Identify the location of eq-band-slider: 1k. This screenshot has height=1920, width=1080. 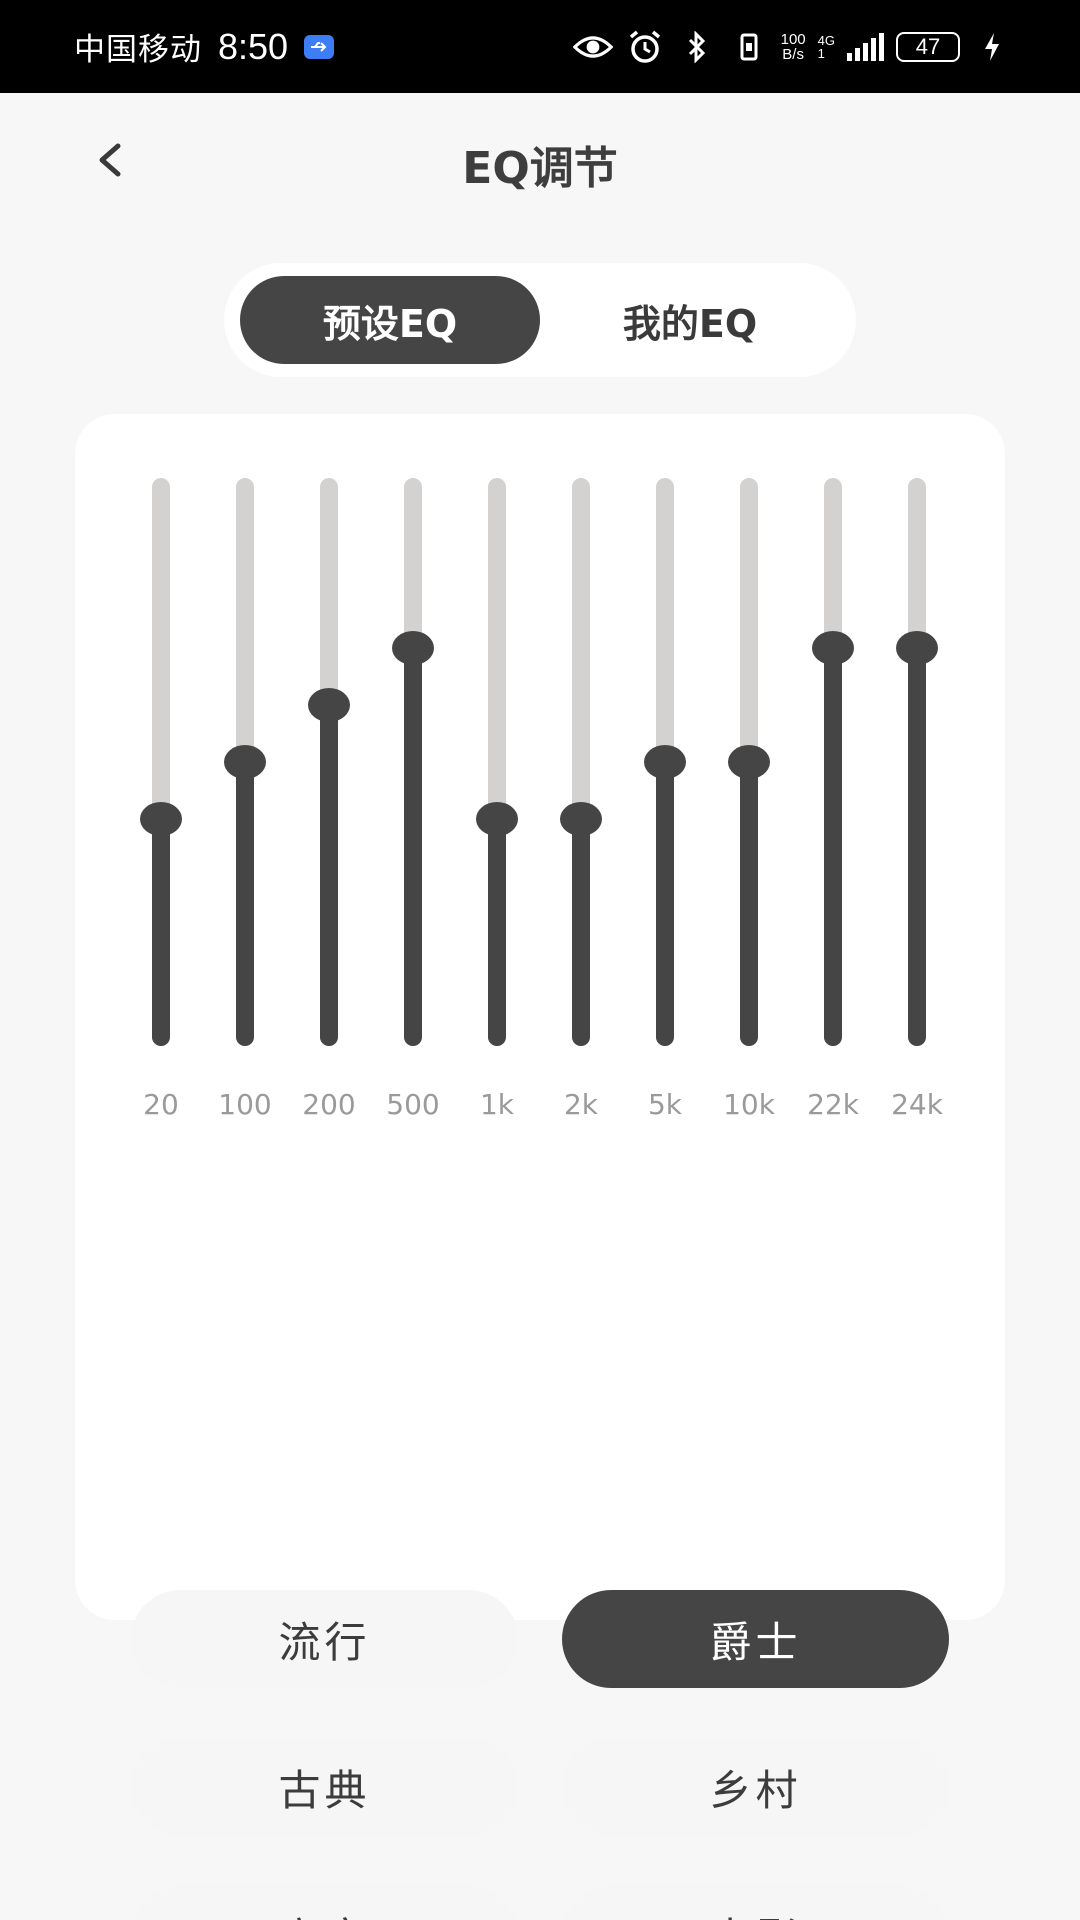
(497, 774).